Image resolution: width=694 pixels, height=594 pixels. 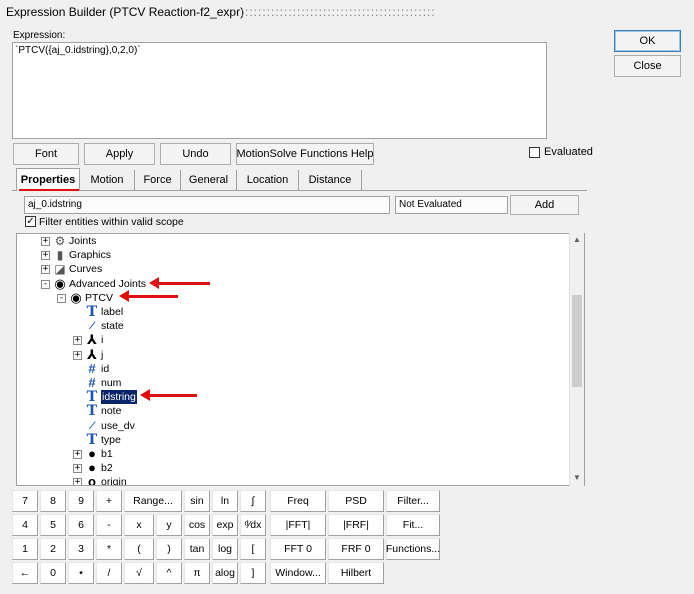 I want to click on tab-general: General, so click(x=209, y=180).